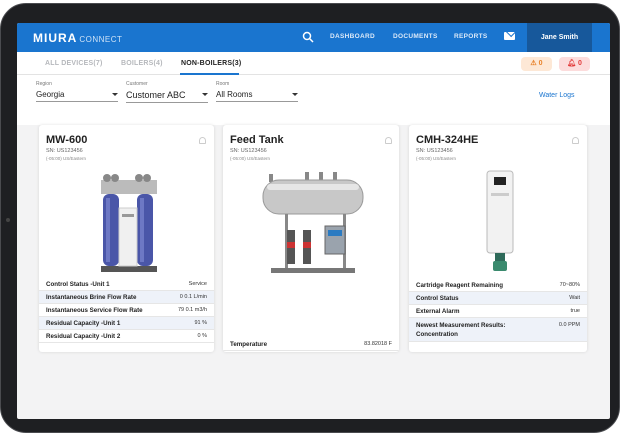  I want to click on customer-filter: Customer Customer ABC, so click(167, 92).